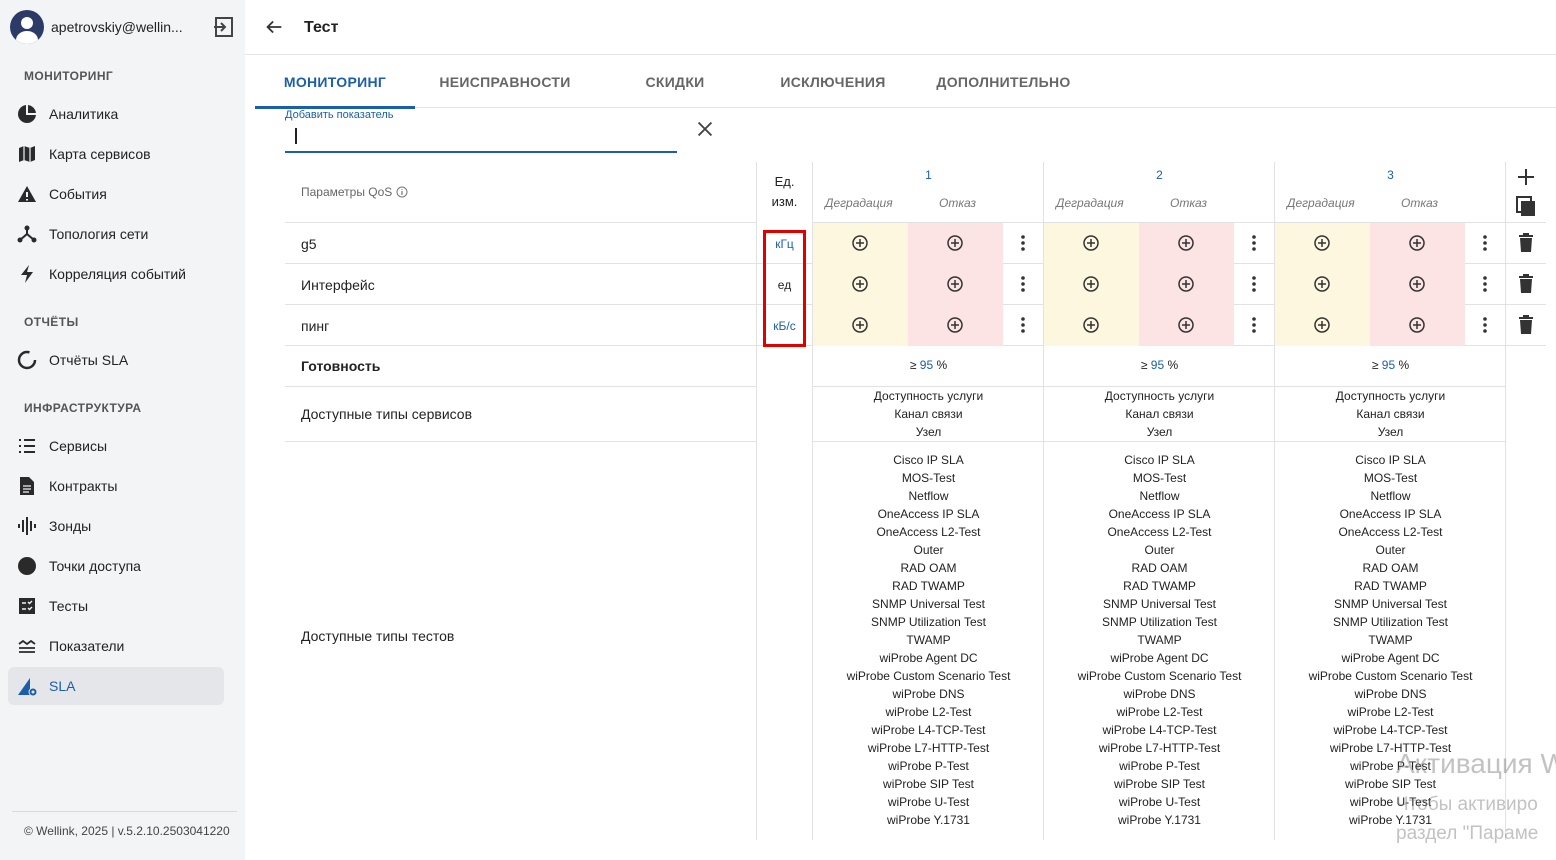 The height and width of the screenshot is (860, 1556). I want to click on sidebar-item-analytics: Аналитика, so click(116, 114).